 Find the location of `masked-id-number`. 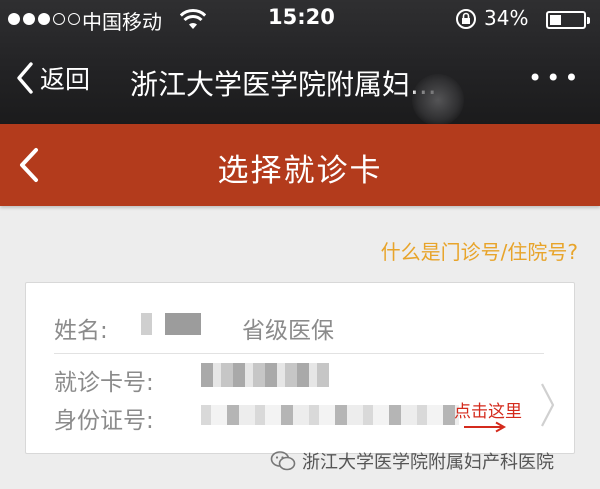

masked-id-number is located at coordinates (330, 415).